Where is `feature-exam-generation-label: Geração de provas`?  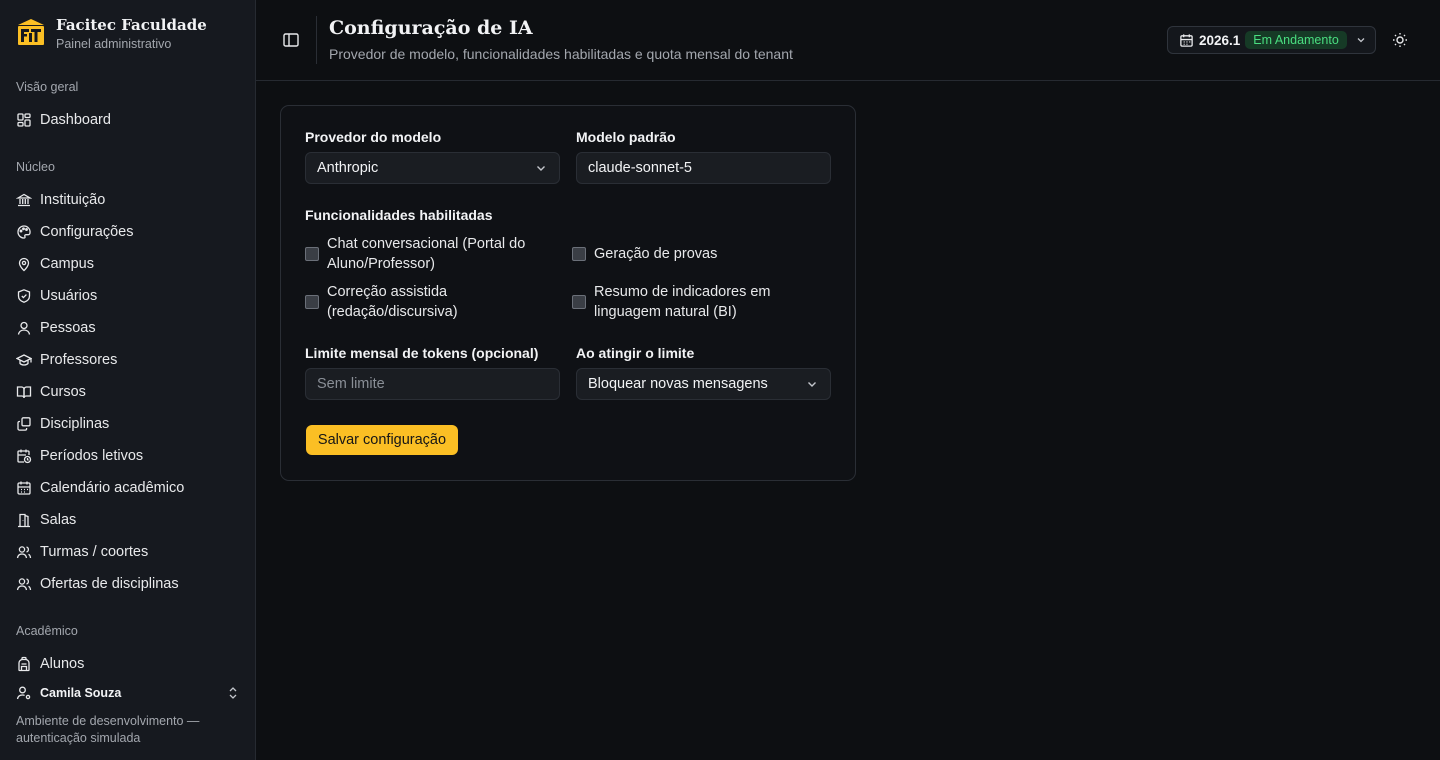 feature-exam-generation-label: Geração de provas is located at coordinates (656, 254).